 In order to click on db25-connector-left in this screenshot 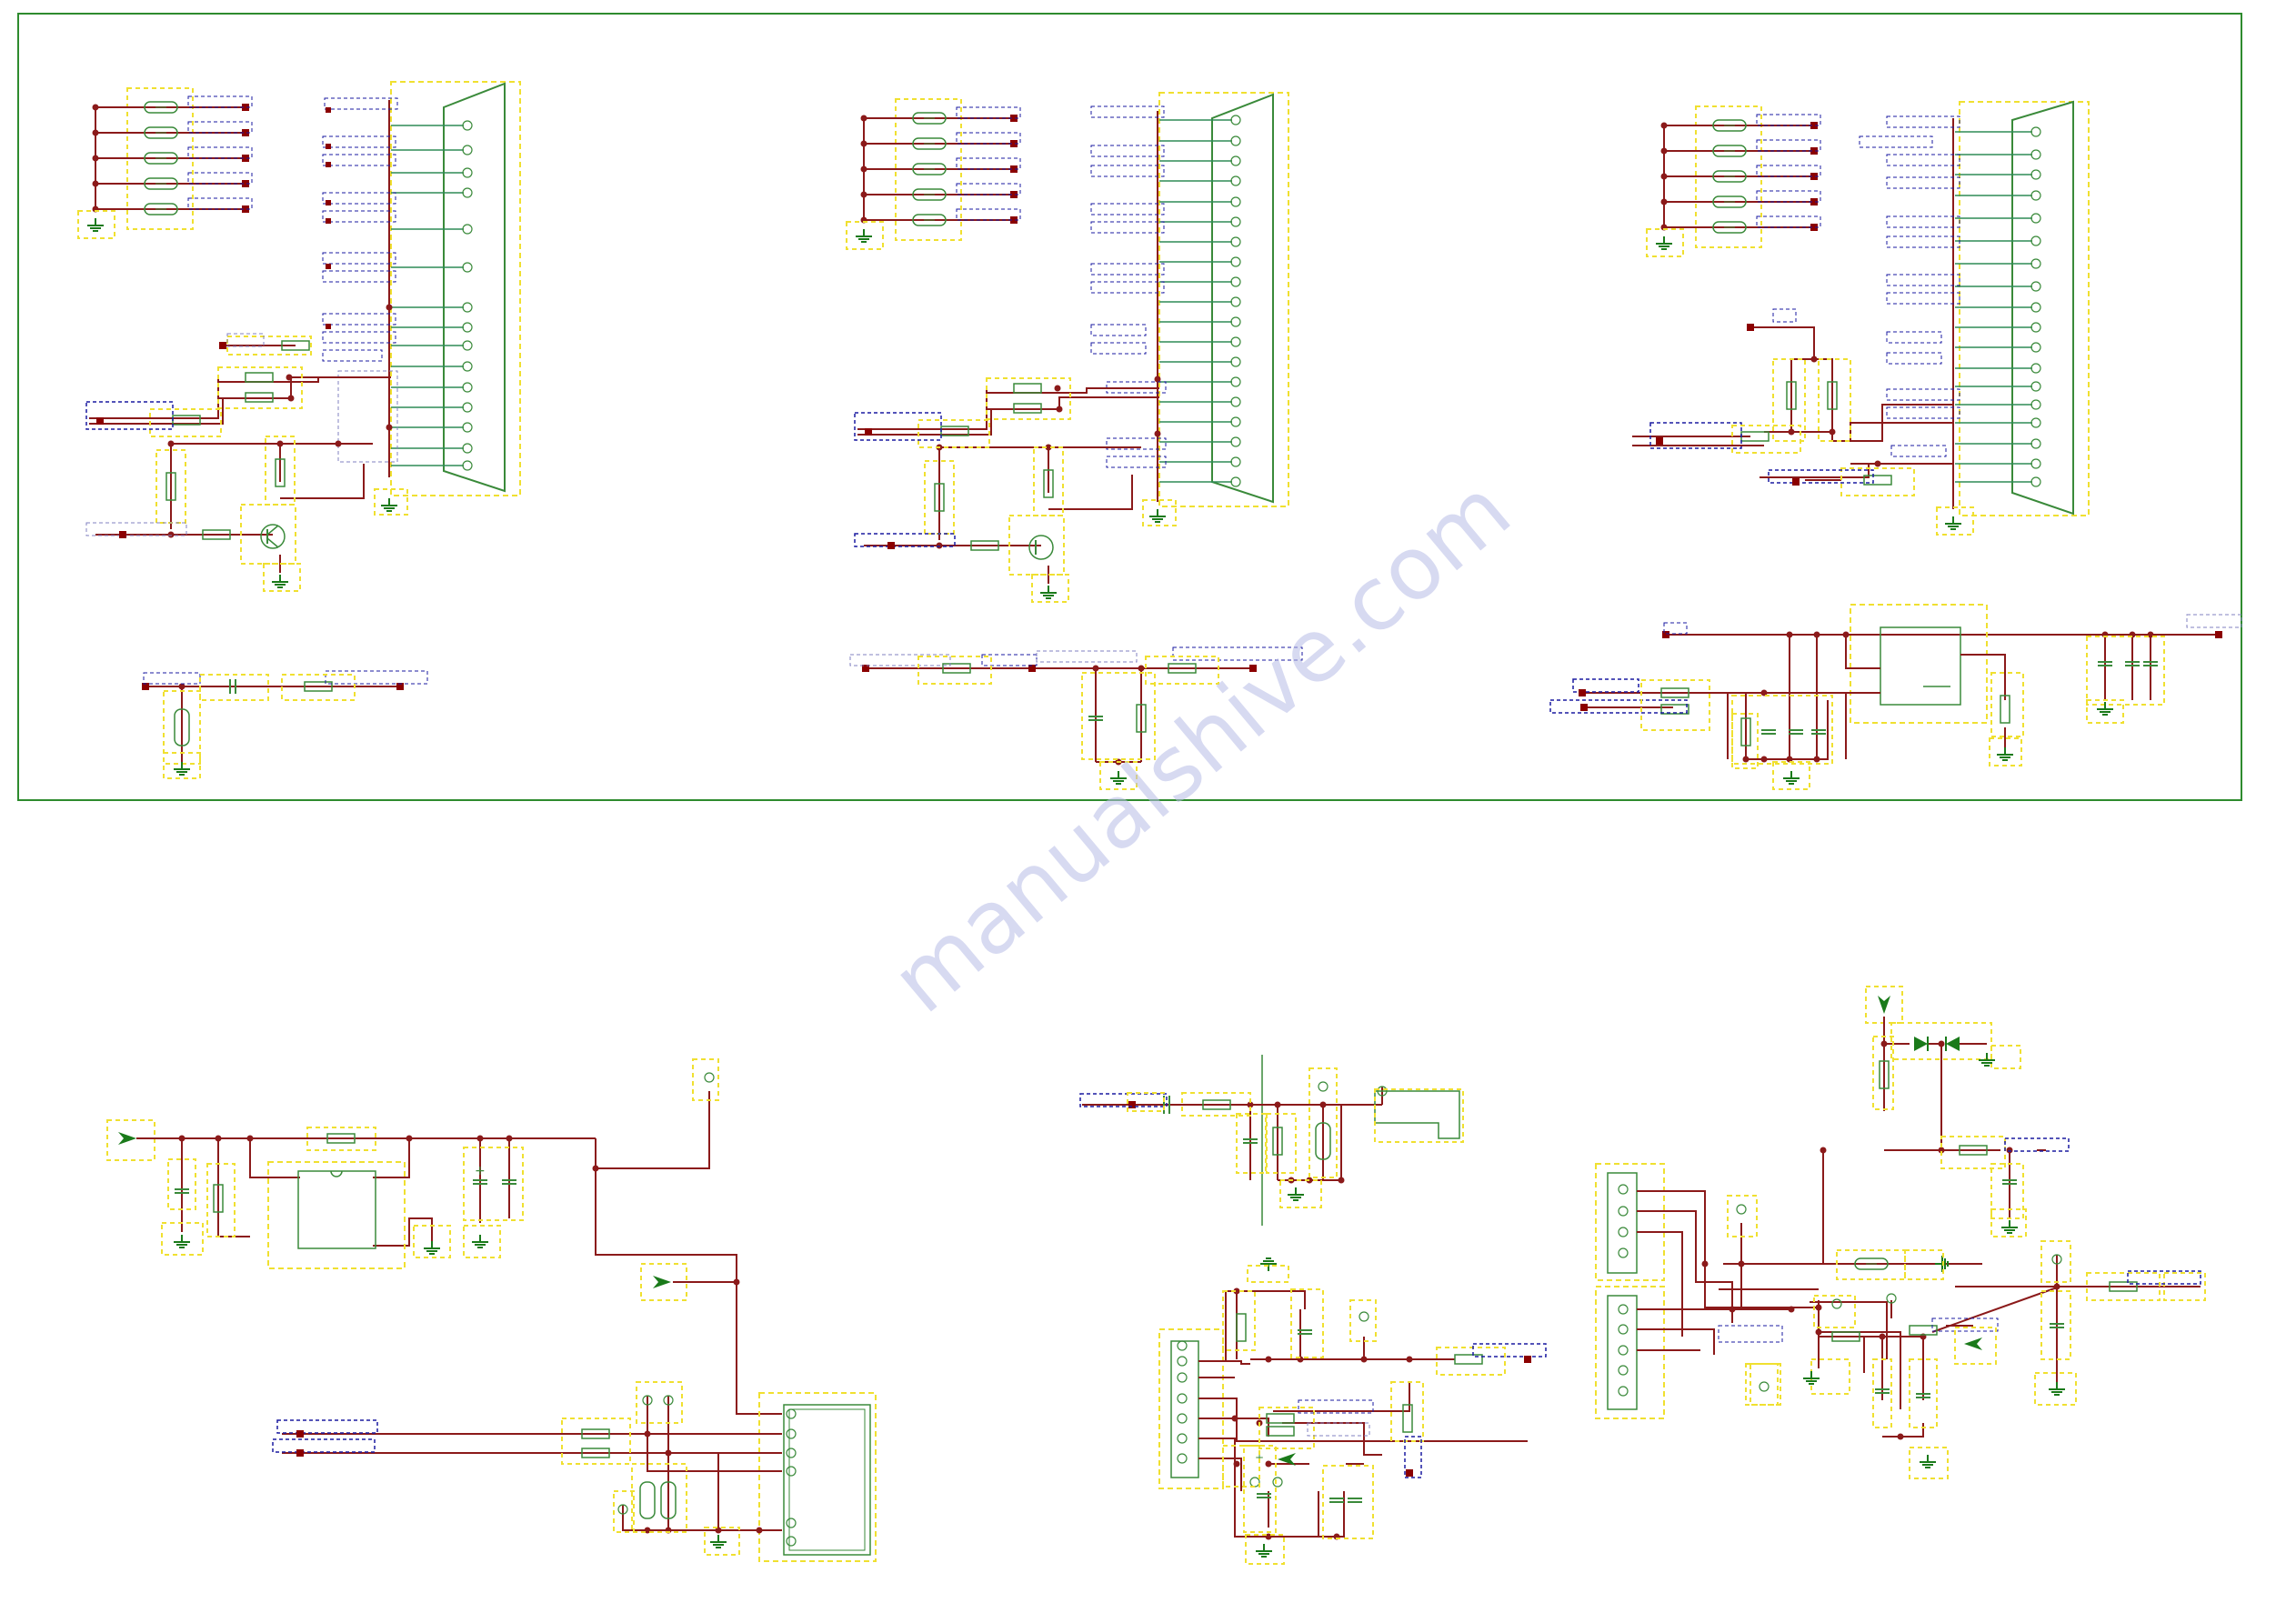, I will do `click(453, 288)`.